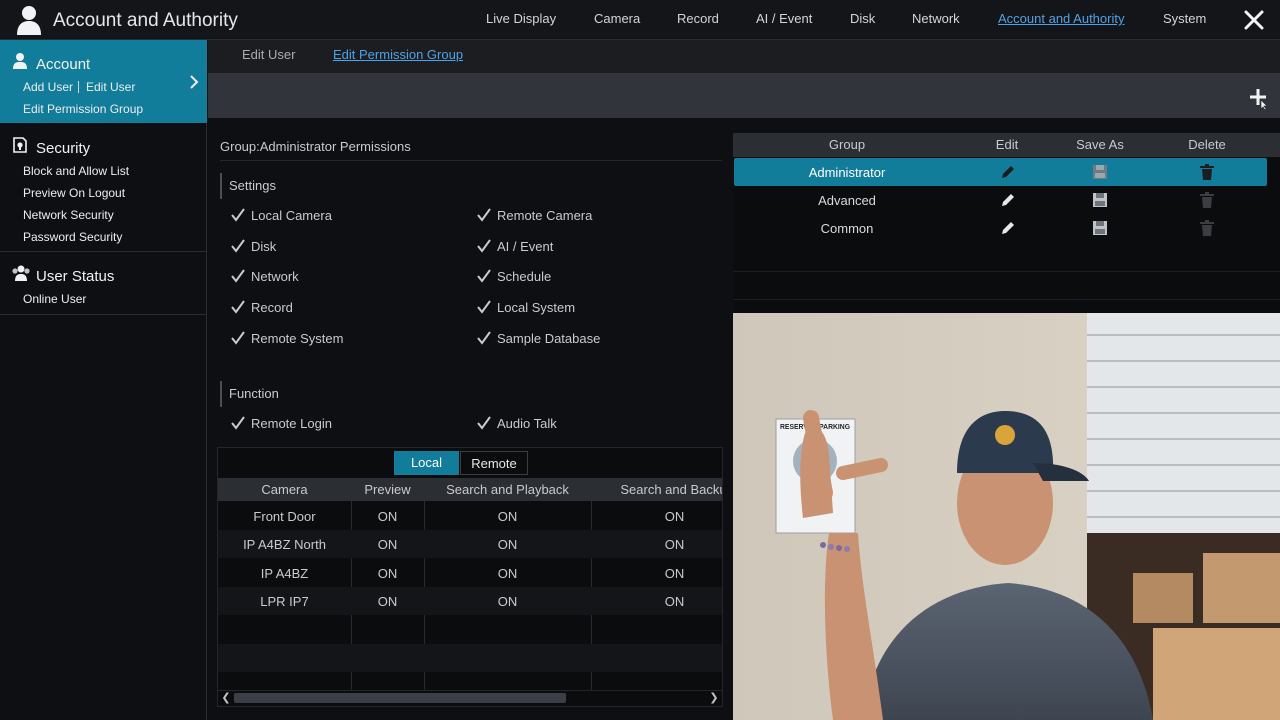  I want to click on group-row-administrator: Administrator, so click(1000, 172).